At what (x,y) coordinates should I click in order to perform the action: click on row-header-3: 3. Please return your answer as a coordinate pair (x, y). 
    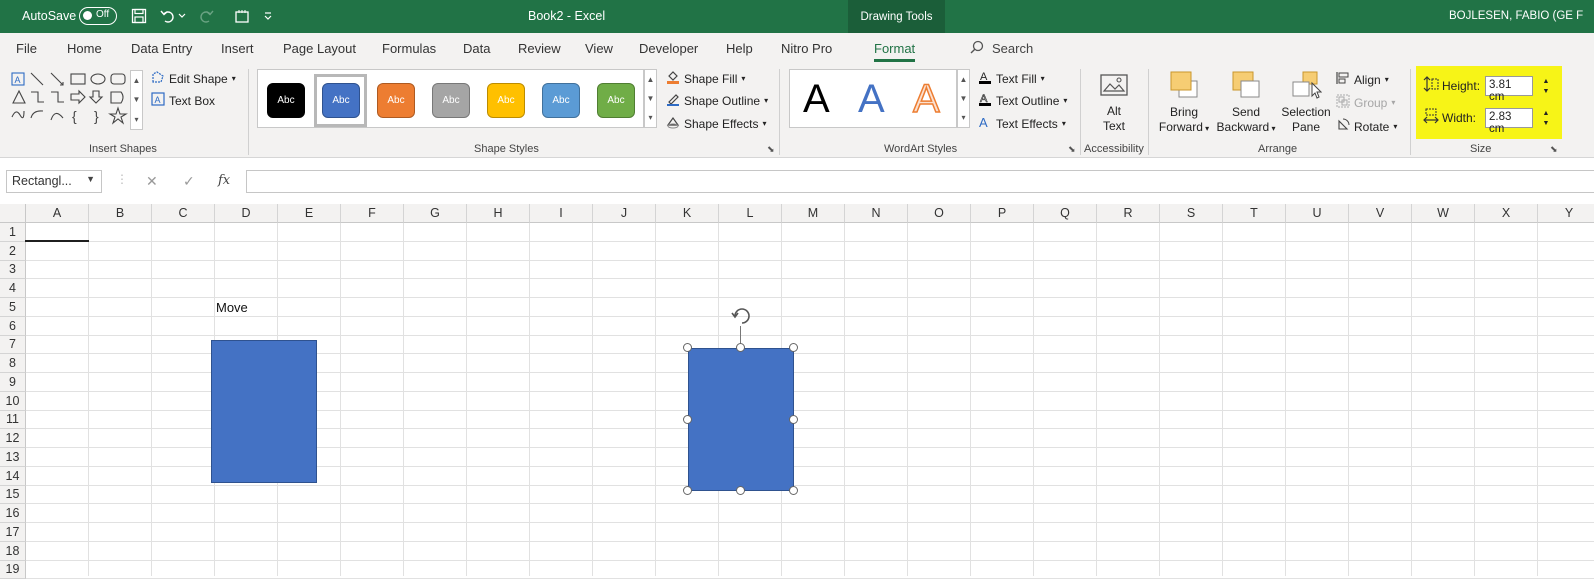
    Looking at the image, I should click on (13, 270).